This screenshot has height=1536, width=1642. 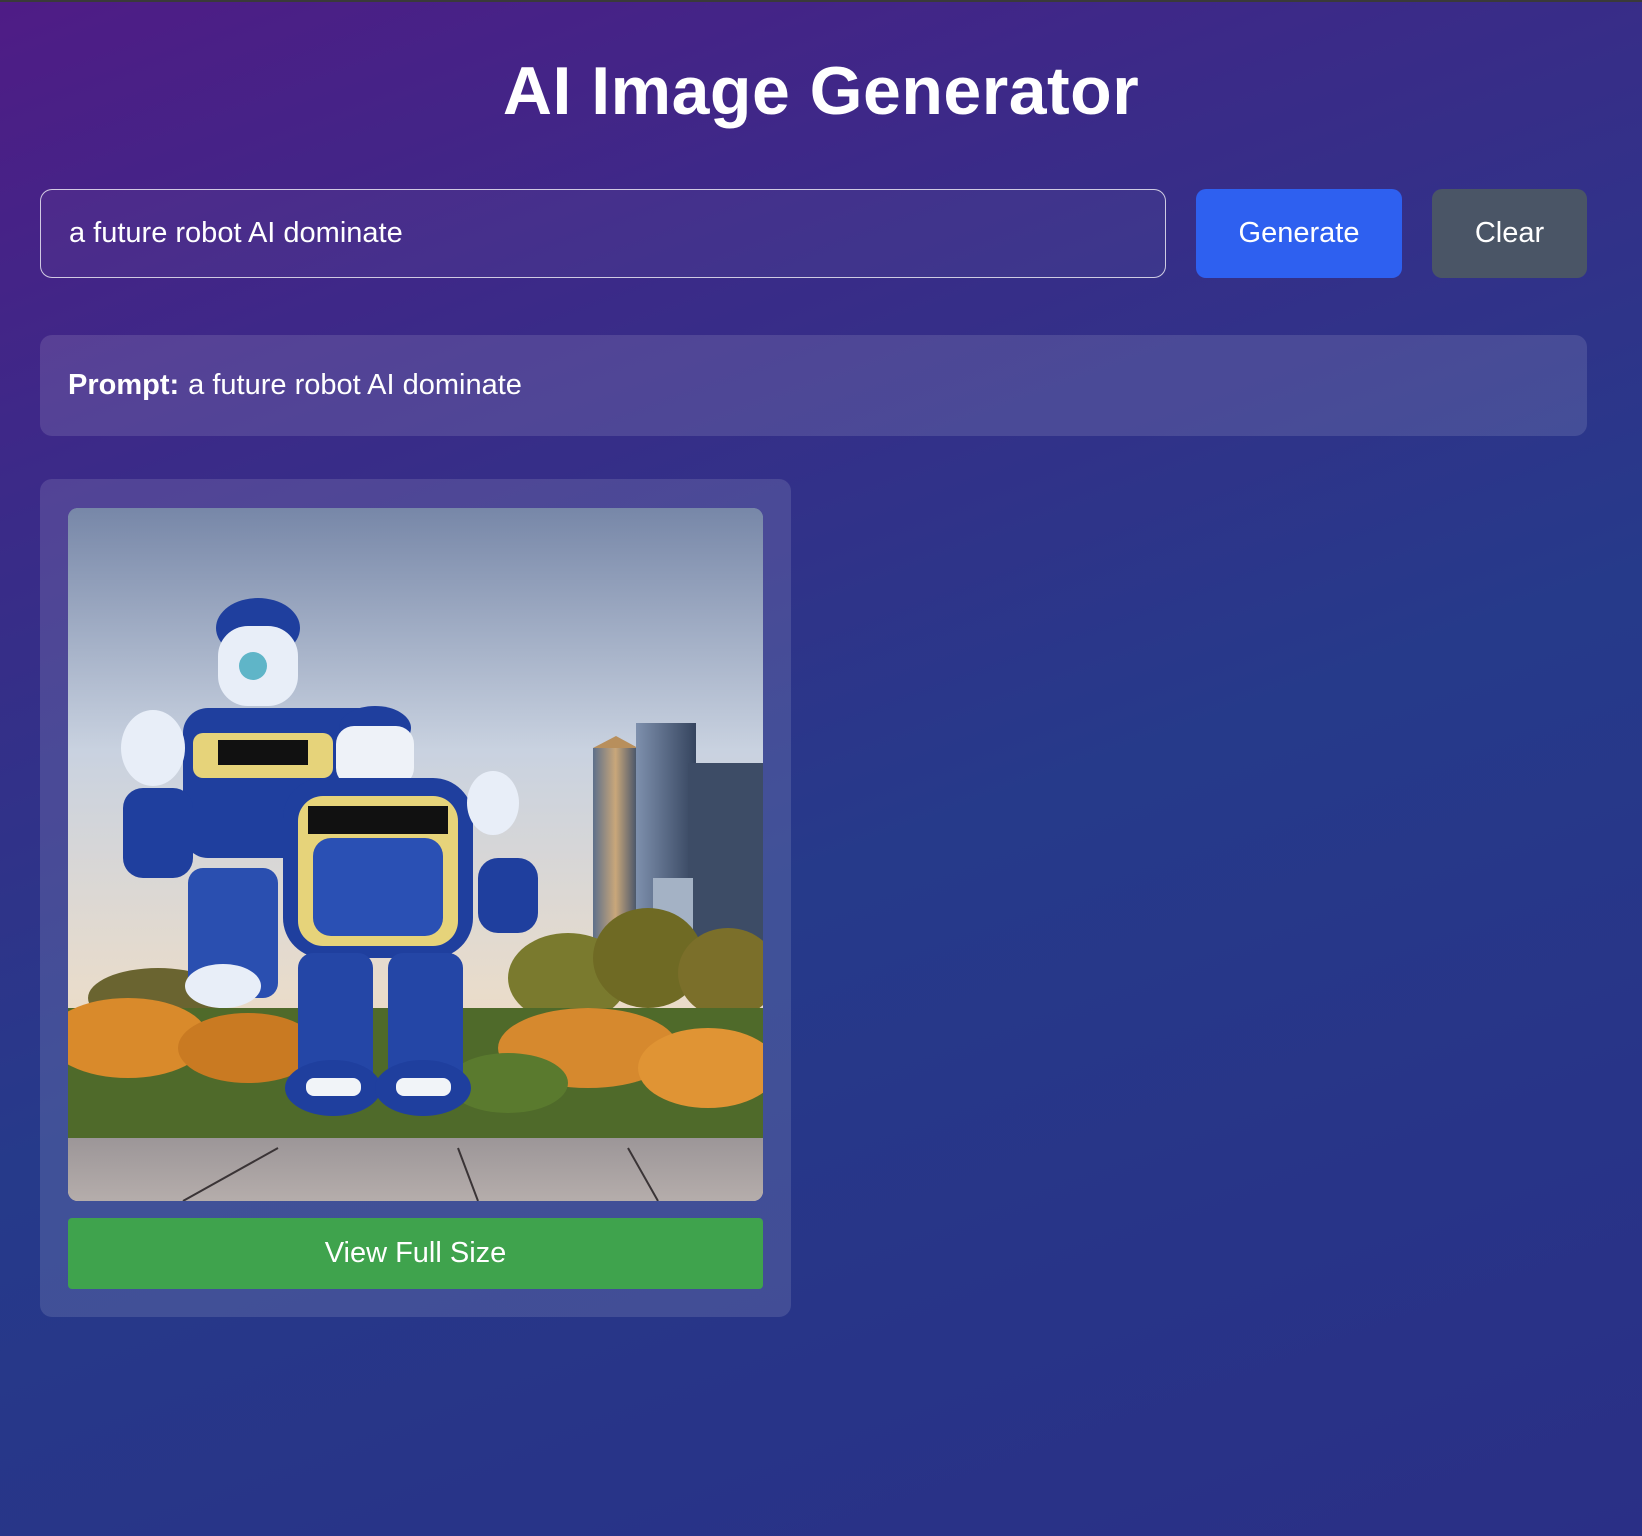 I want to click on top-border, so click(x=821, y=1).